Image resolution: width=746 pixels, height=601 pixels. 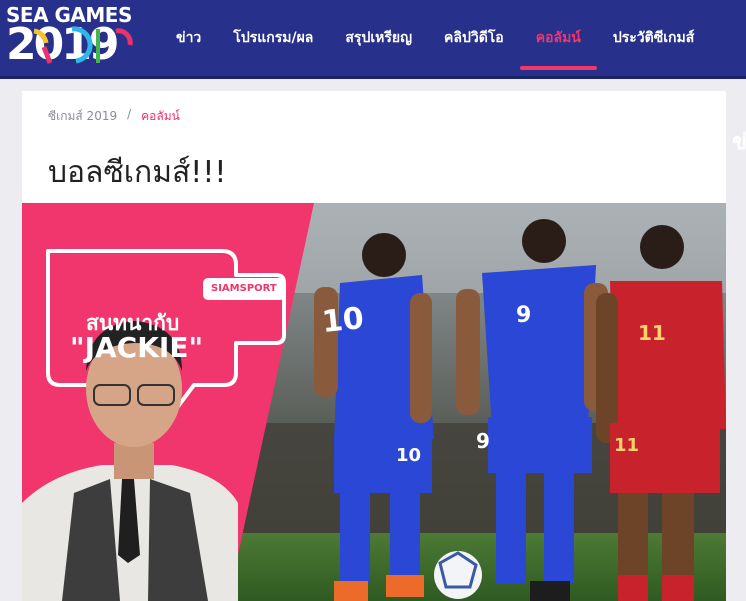 I want to click on nav-item-sea-games-history: ประวัติซีเกมส์, so click(x=653, y=38).